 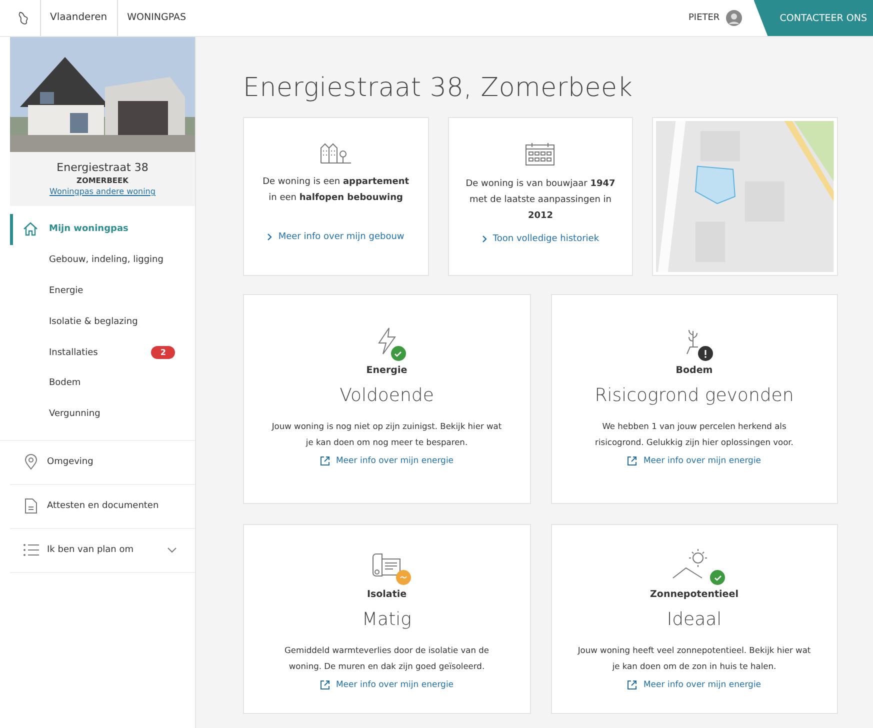 I want to click on topic-rating: Voldoende, so click(x=387, y=395).